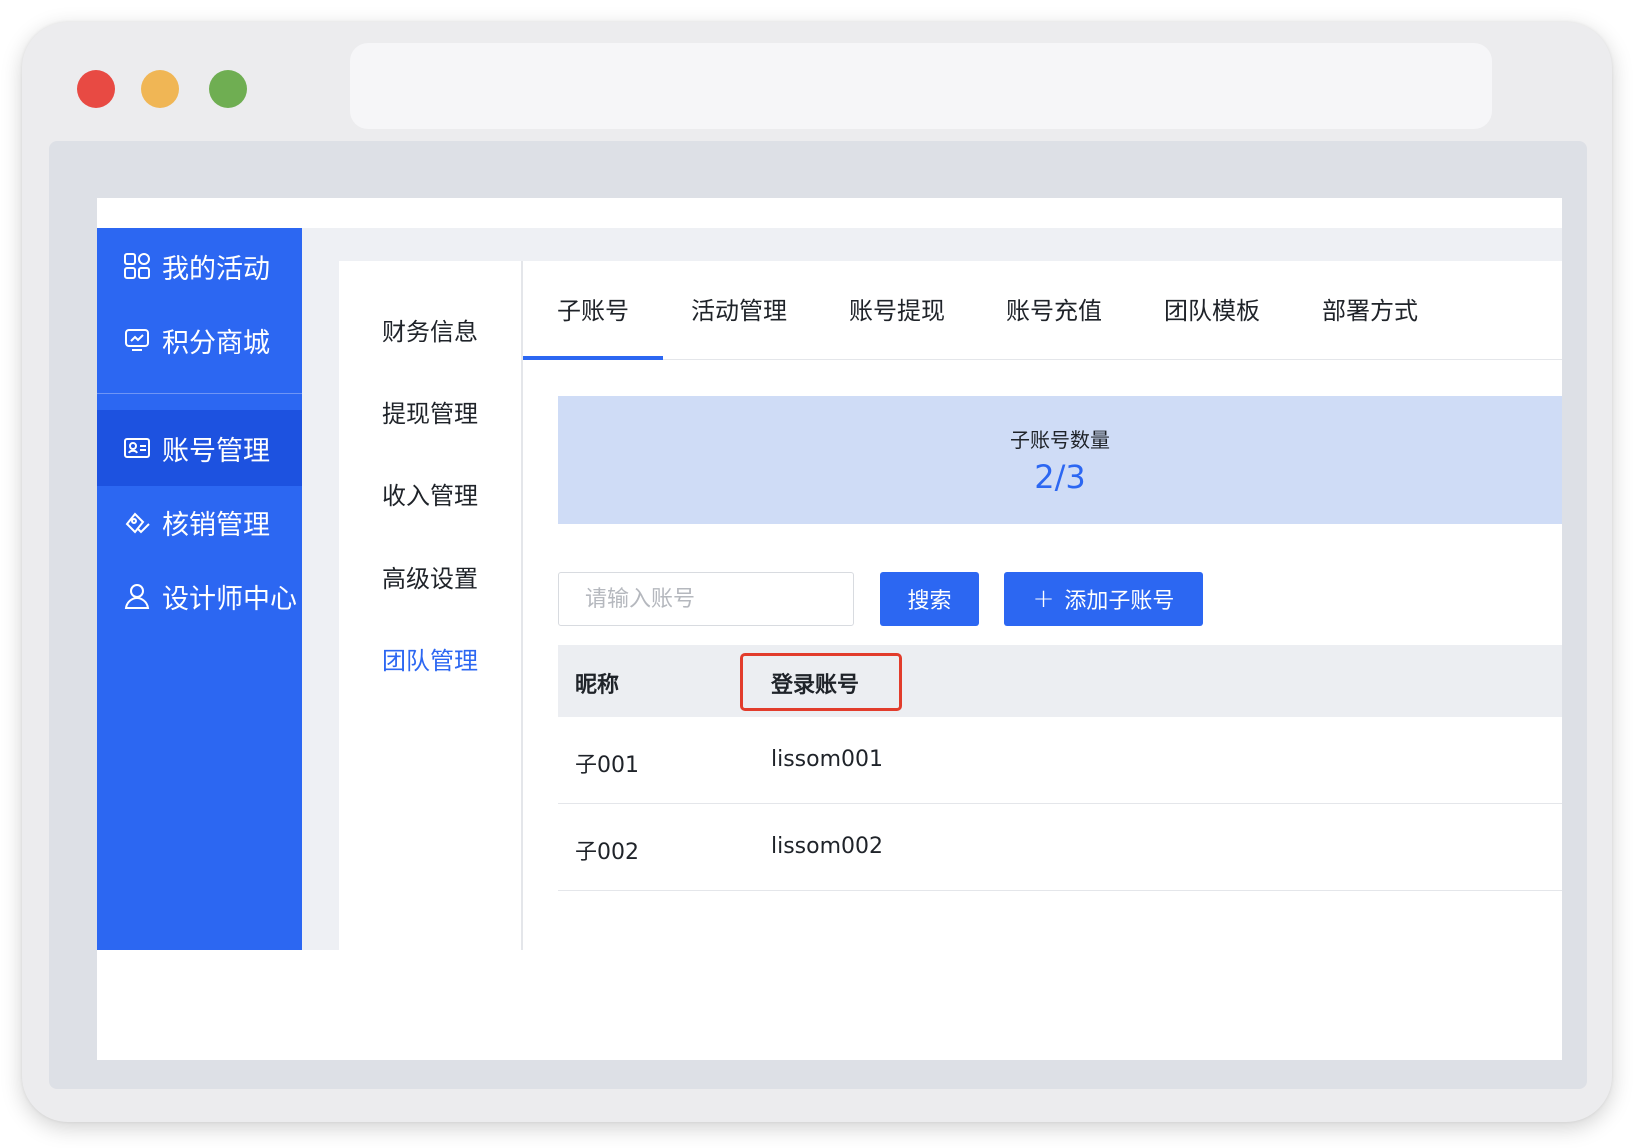  Describe the element at coordinates (430, 329) in the screenshot. I see `submenu-item-finance-info: 财务信息` at that location.